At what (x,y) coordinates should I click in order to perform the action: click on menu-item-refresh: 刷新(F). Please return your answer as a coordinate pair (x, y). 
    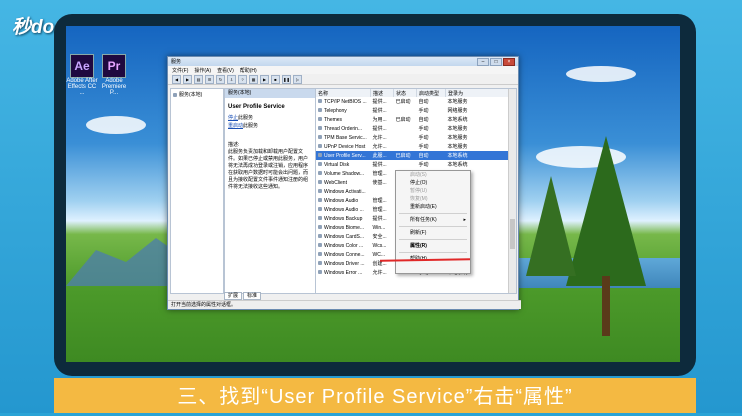
    Looking at the image, I should click on (433, 233).